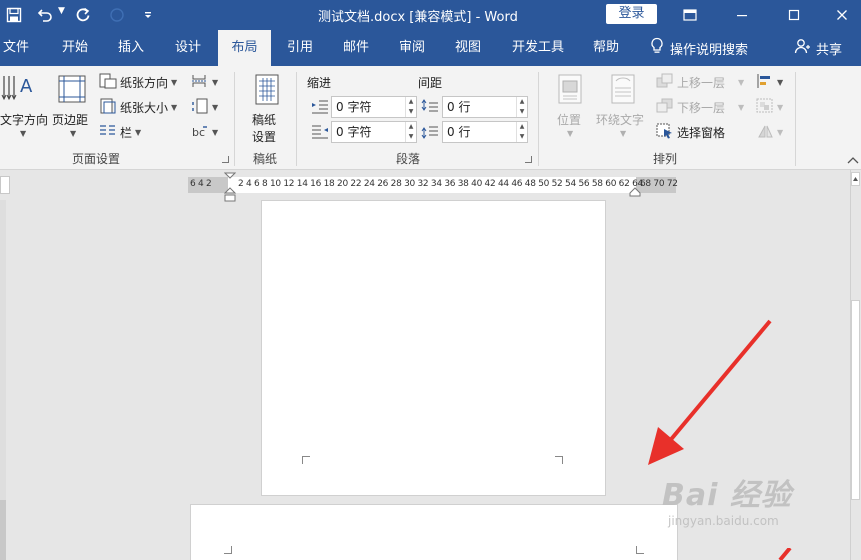 This screenshot has width=861, height=560. What do you see at coordinates (83, 15) in the screenshot?
I see `redo-icon` at bounding box center [83, 15].